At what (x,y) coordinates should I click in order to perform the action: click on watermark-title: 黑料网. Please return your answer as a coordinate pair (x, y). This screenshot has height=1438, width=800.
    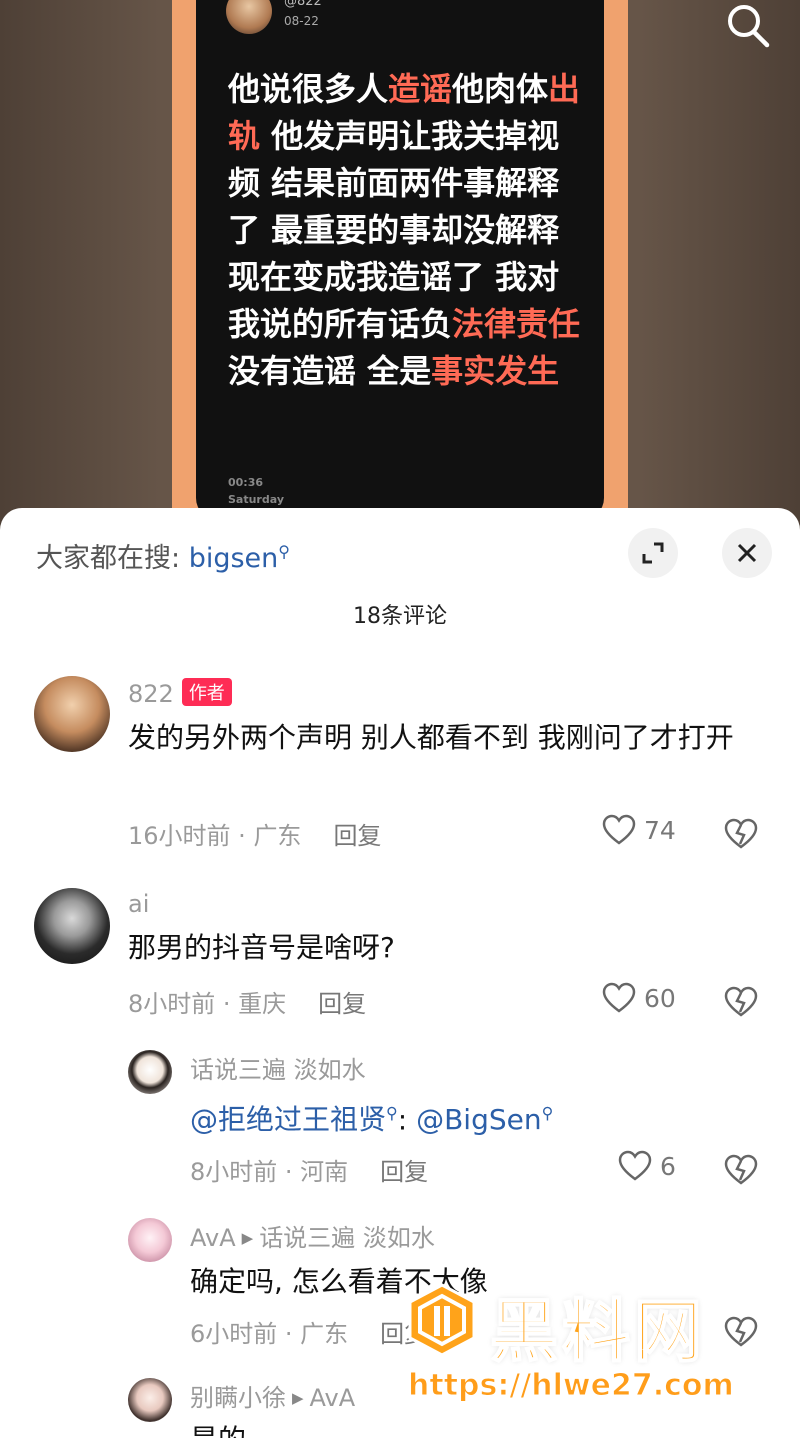
    Looking at the image, I should click on (598, 1332).